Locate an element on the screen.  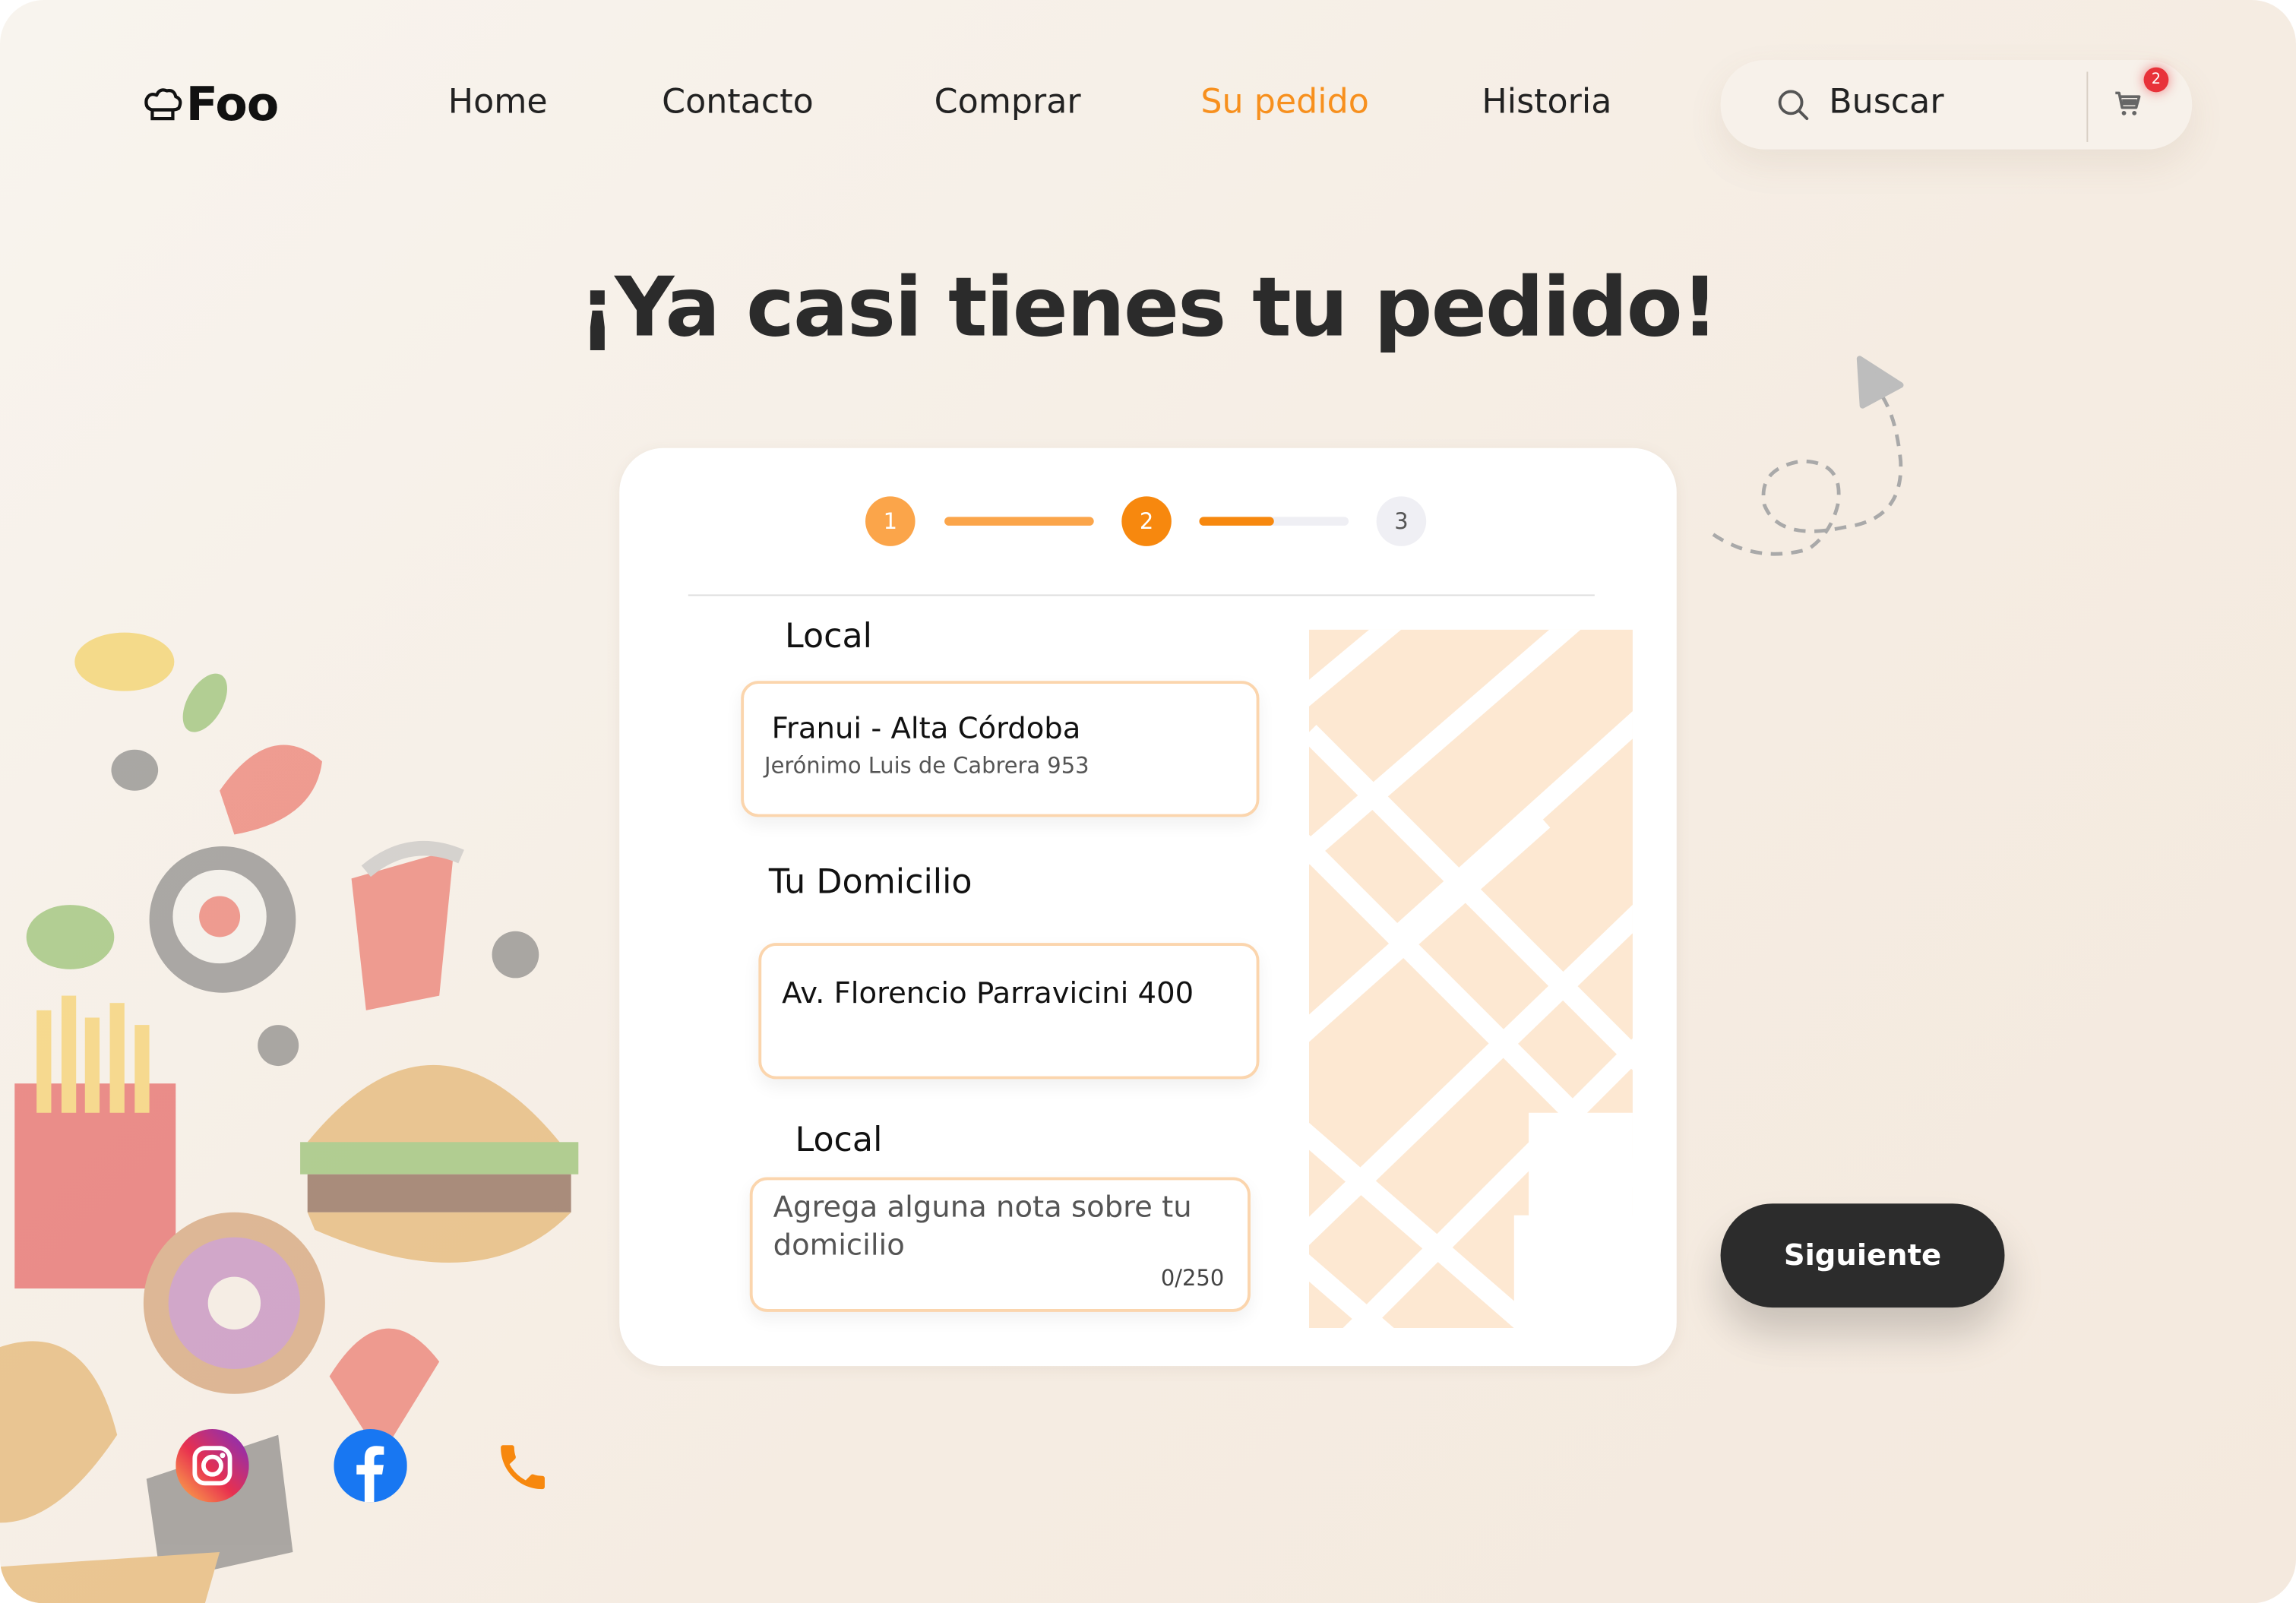
note-placeholder: Agrega alguna nota sobre tu domicilio is located at coordinates (982, 1225).